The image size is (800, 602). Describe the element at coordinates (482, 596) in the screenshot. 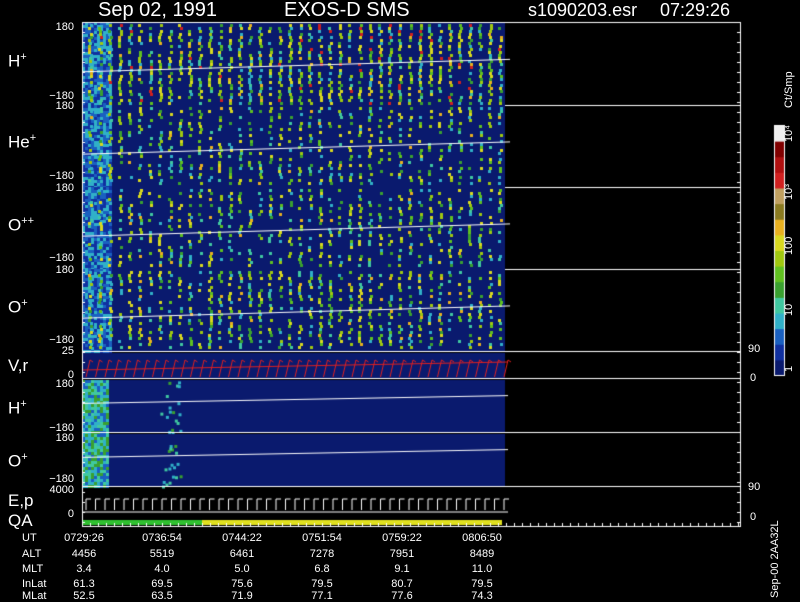

I see `mlat-cell: 74.3` at that location.